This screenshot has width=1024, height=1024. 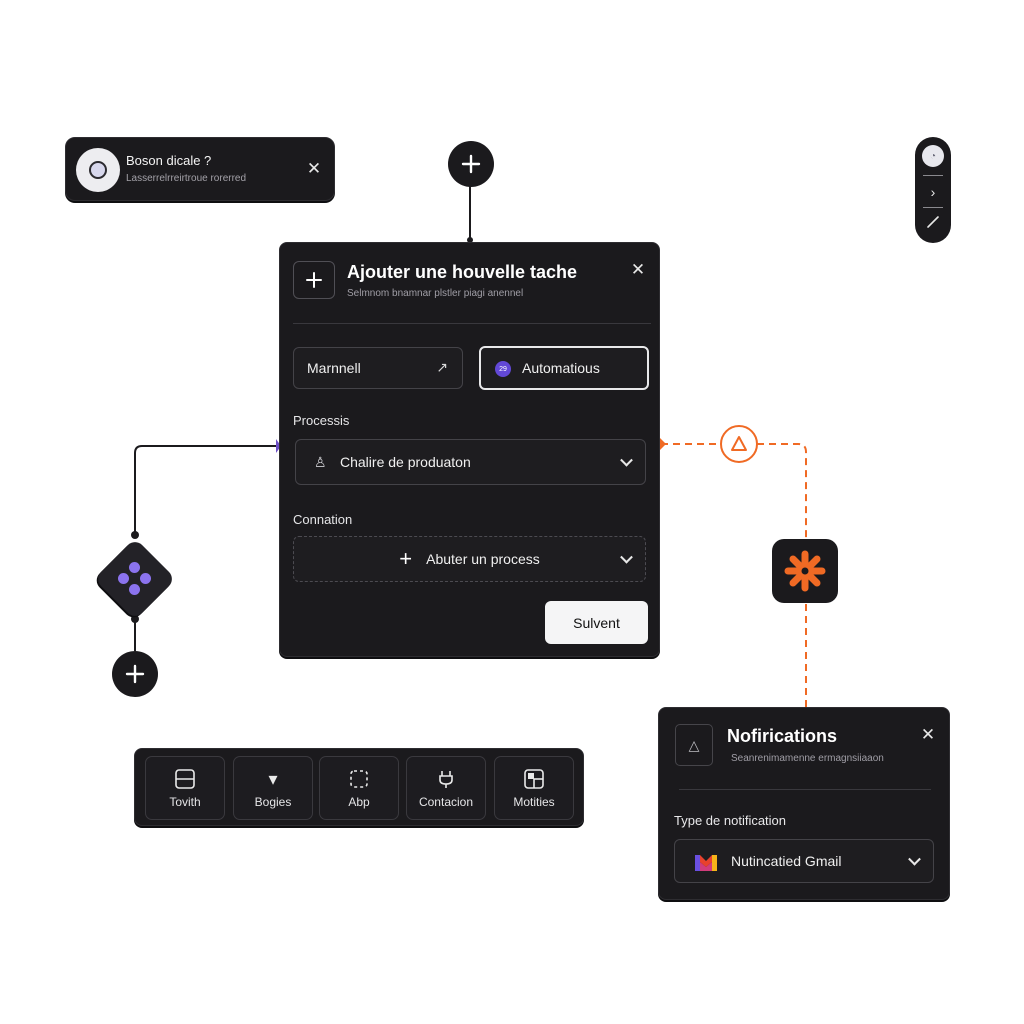 I want to click on add-process-label: Abuter un process, so click(x=483, y=559).